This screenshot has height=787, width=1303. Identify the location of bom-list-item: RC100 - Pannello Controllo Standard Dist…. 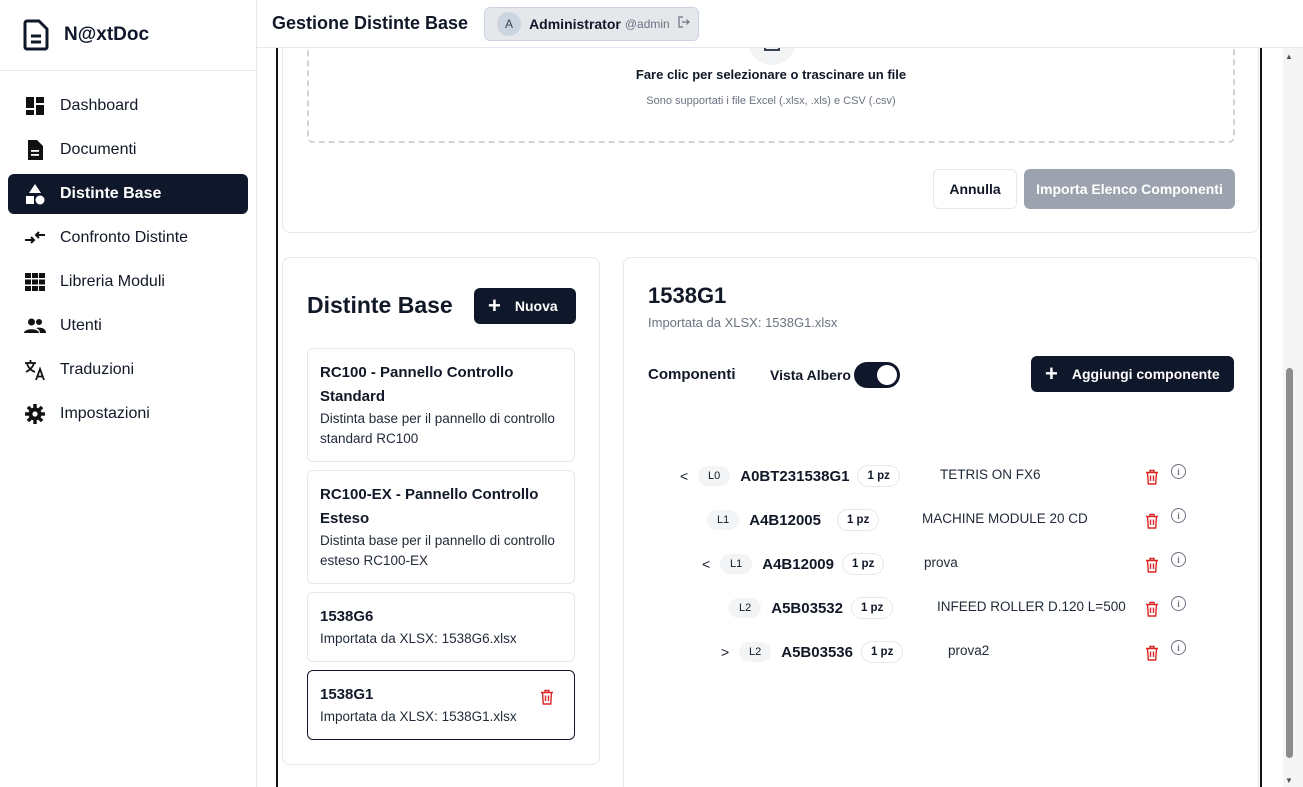
(441, 405).